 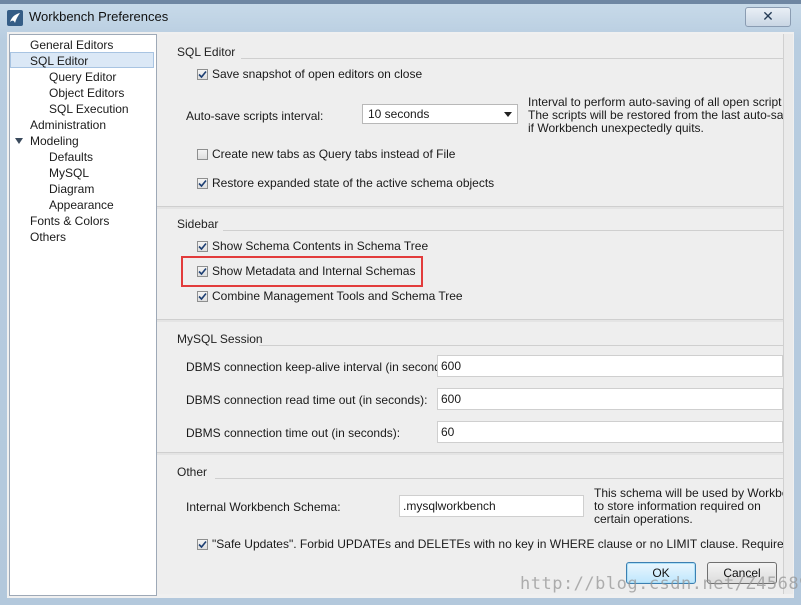 What do you see at coordinates (302, 271) in the screenshot?
I see `red-highlight-box` at bounding box center [302, 271].